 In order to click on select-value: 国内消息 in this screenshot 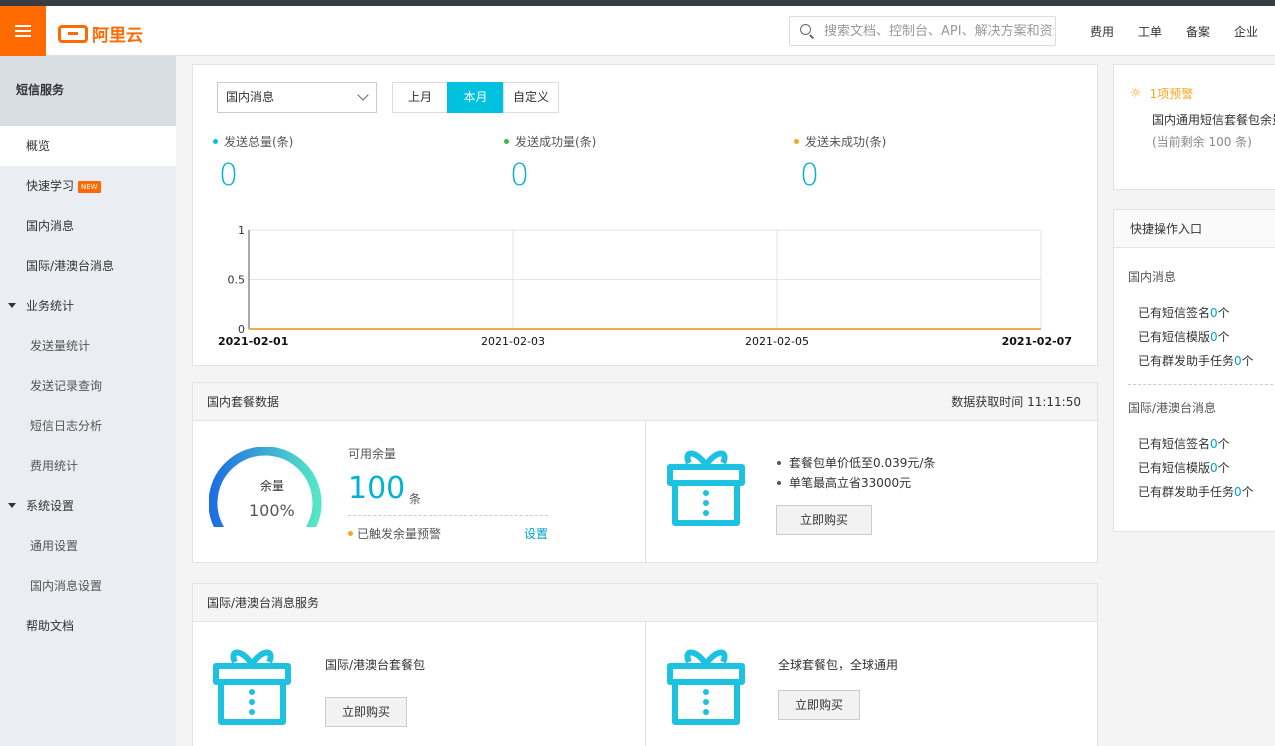, I will do `click(250, 97)`.